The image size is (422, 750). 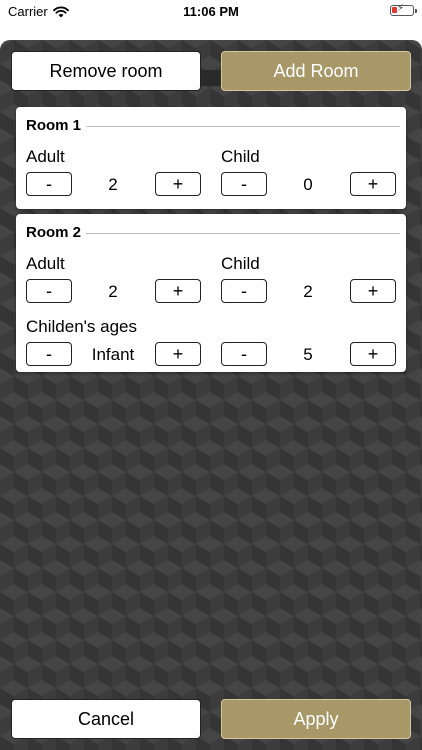 I want to click on status-time: 11:06 PM, so click(x=211, y=11).